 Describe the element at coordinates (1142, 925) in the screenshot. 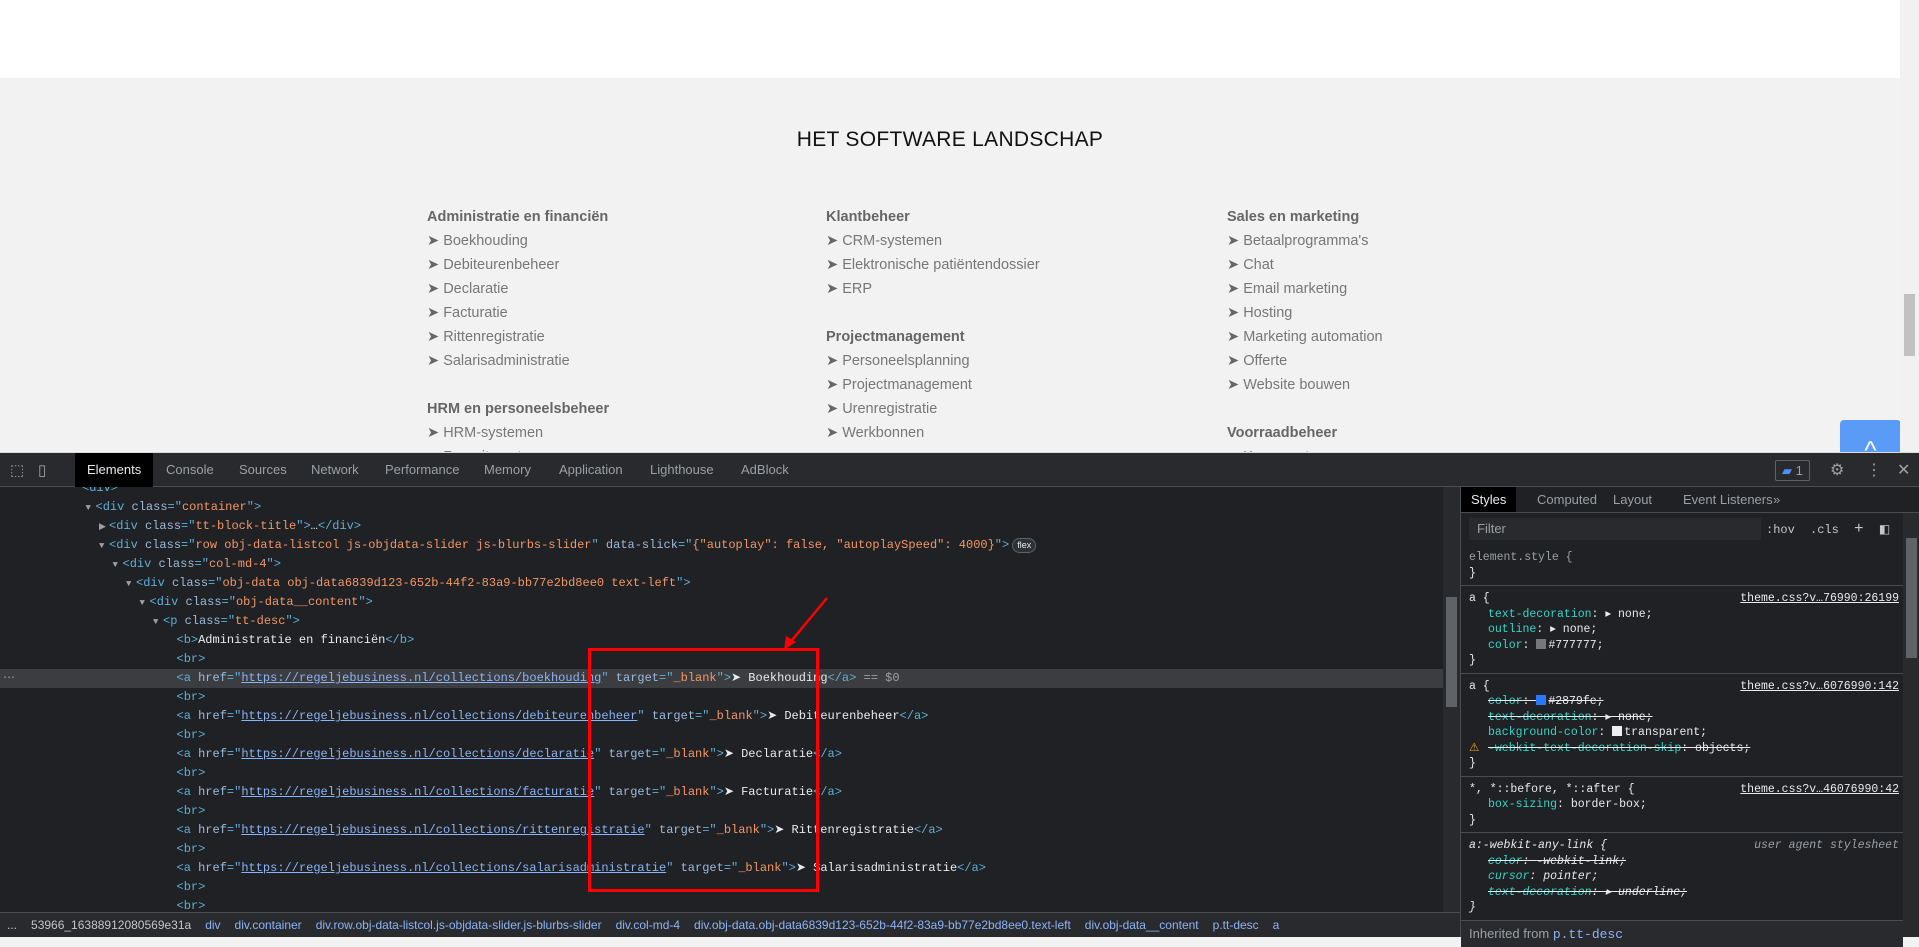

I see `breadcrumb-item: div.obj-data__content` at that location.